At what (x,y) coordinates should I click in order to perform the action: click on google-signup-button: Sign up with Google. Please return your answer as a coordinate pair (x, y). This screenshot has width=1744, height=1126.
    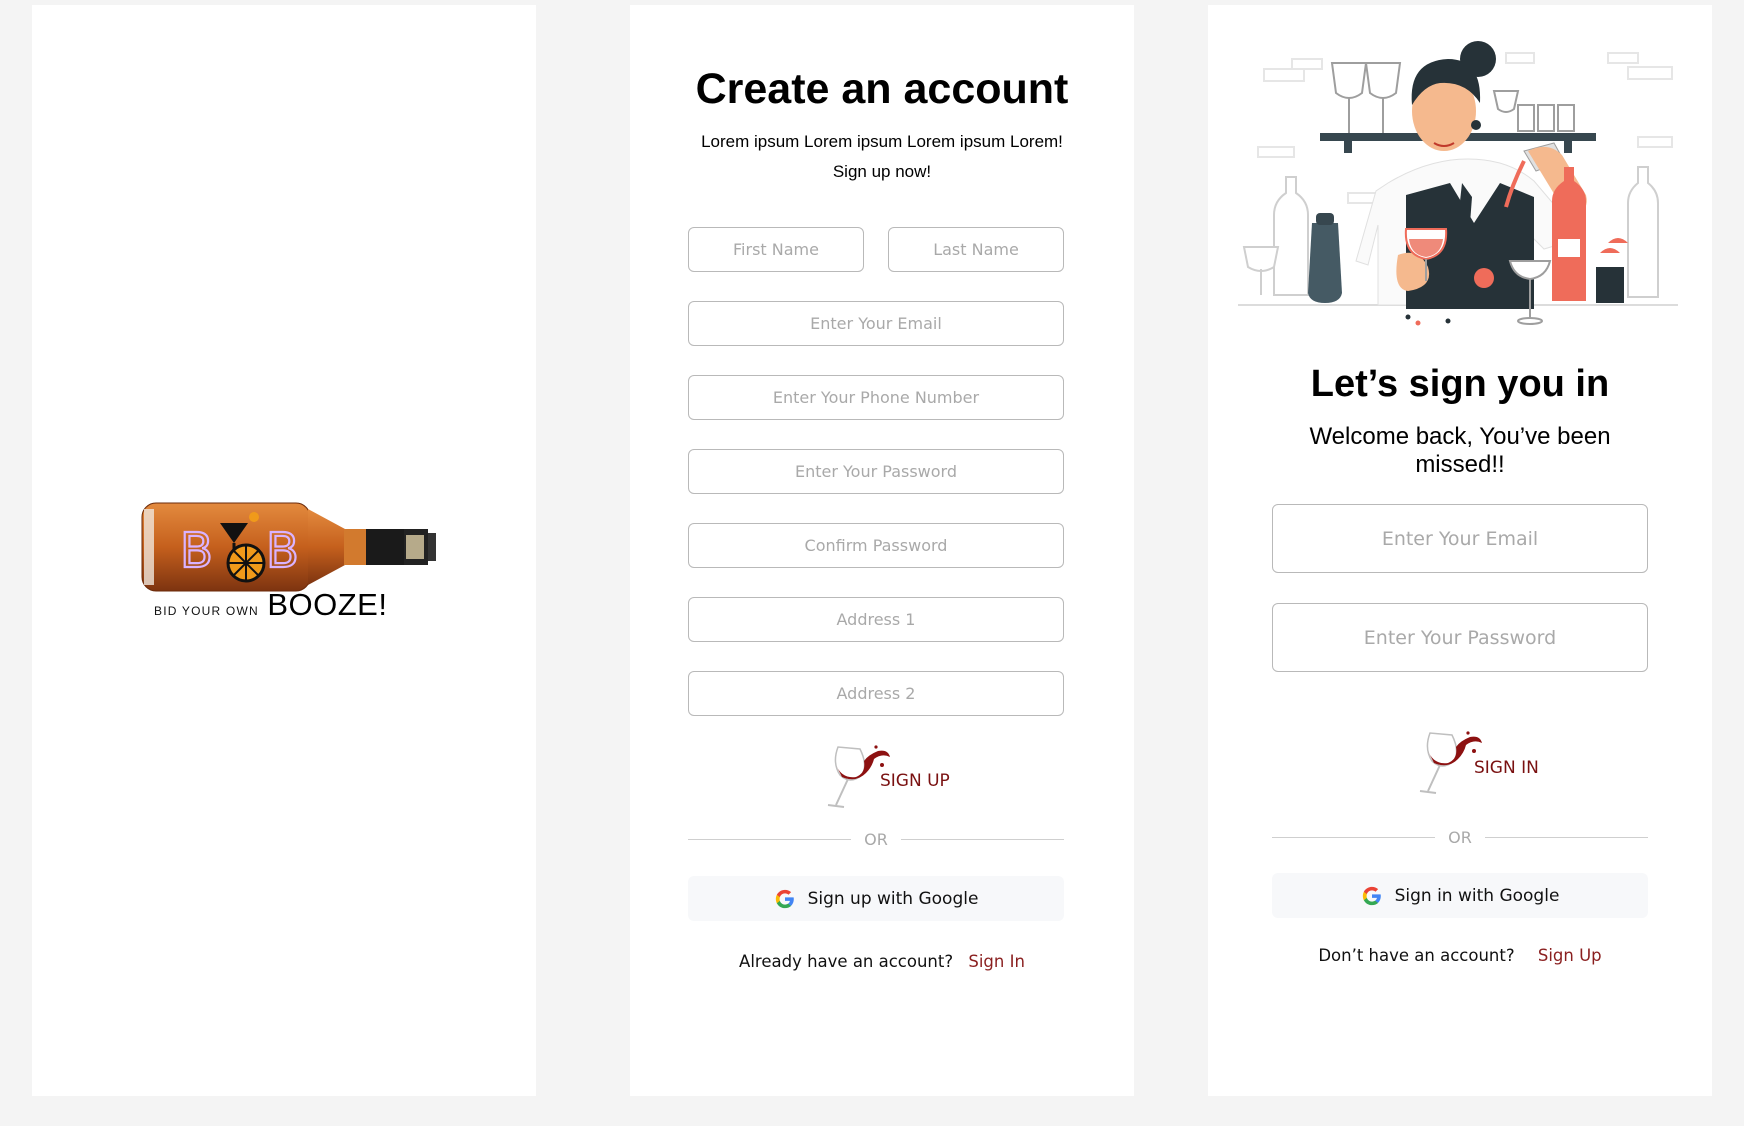
    Looking at the image, I should click on (876, 898).